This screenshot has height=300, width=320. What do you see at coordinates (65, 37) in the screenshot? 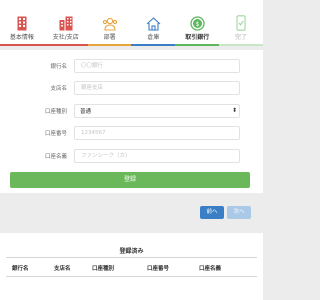
I see `step-label: 支社/支店` at bounding box center [65, 37].